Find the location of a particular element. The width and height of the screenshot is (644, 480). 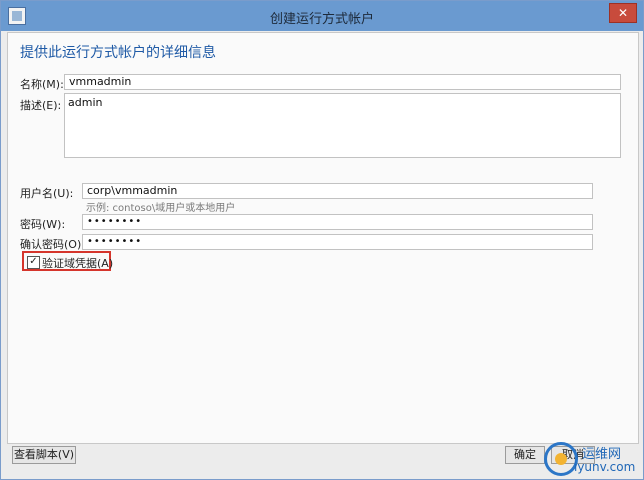

confirm-password-label: 确认密码(O): is located at coordinates (52, 244).